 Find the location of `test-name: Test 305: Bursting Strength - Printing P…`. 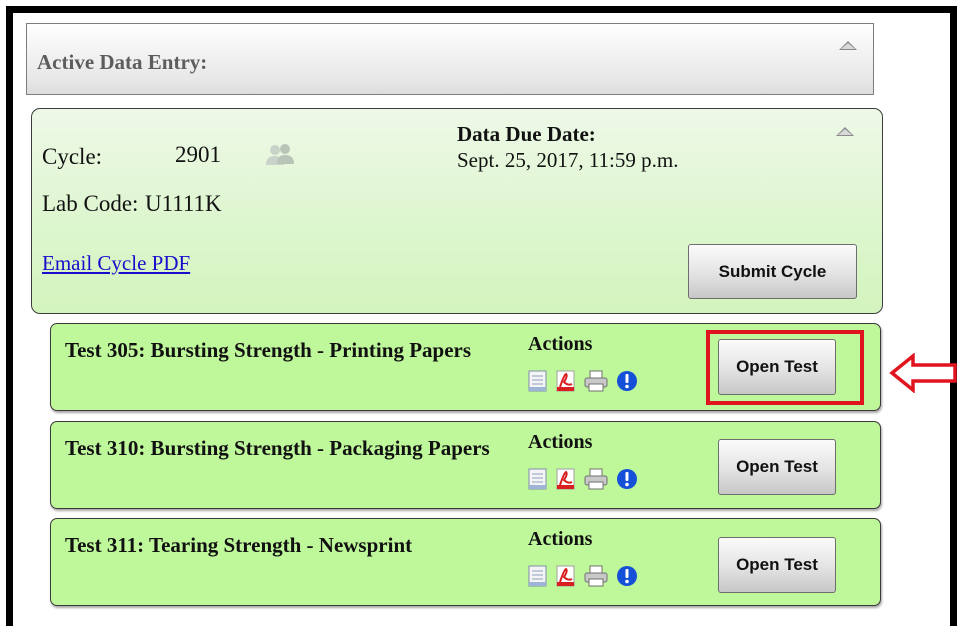

test-name: Test 305: Bursting Strength - Printing P… is located at coordinates (268, 350).